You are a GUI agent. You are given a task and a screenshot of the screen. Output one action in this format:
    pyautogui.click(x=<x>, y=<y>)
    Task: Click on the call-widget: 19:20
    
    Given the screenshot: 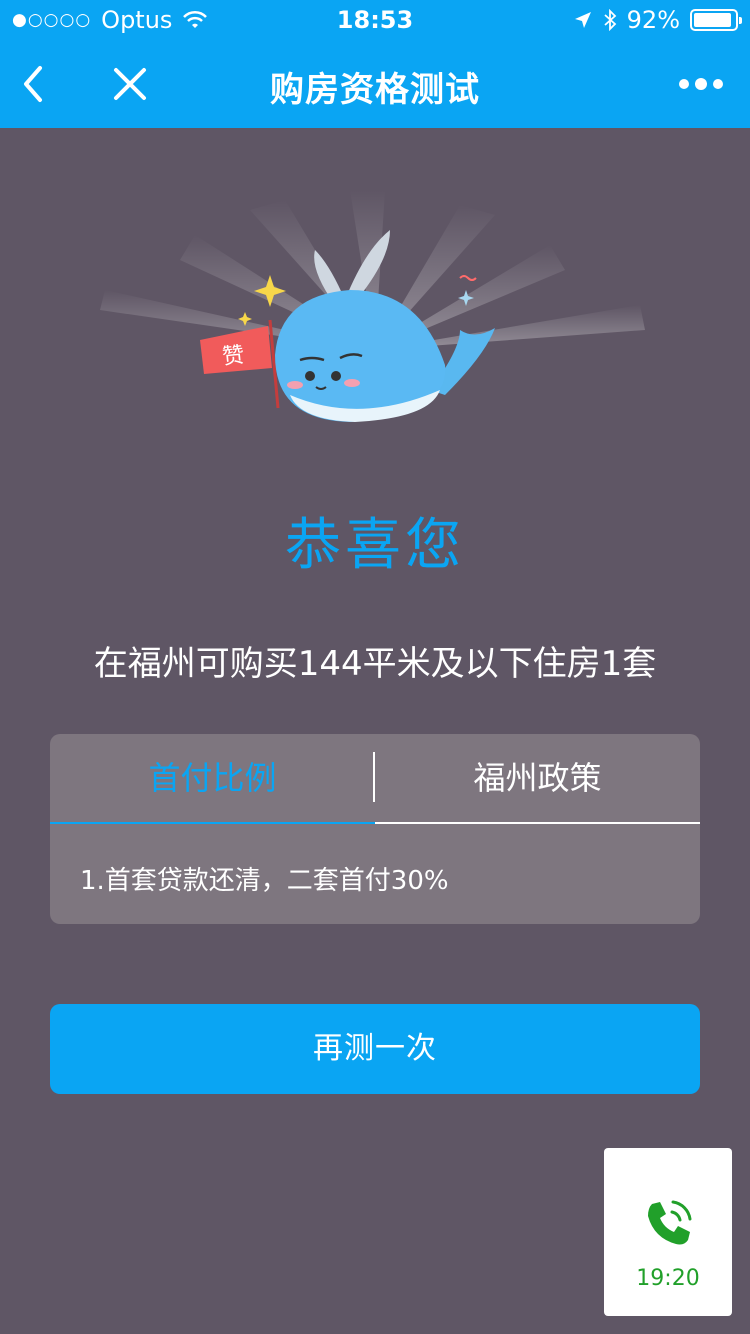 What is the action you would take?
    pyautogui.click(x=668, y=1232)
    